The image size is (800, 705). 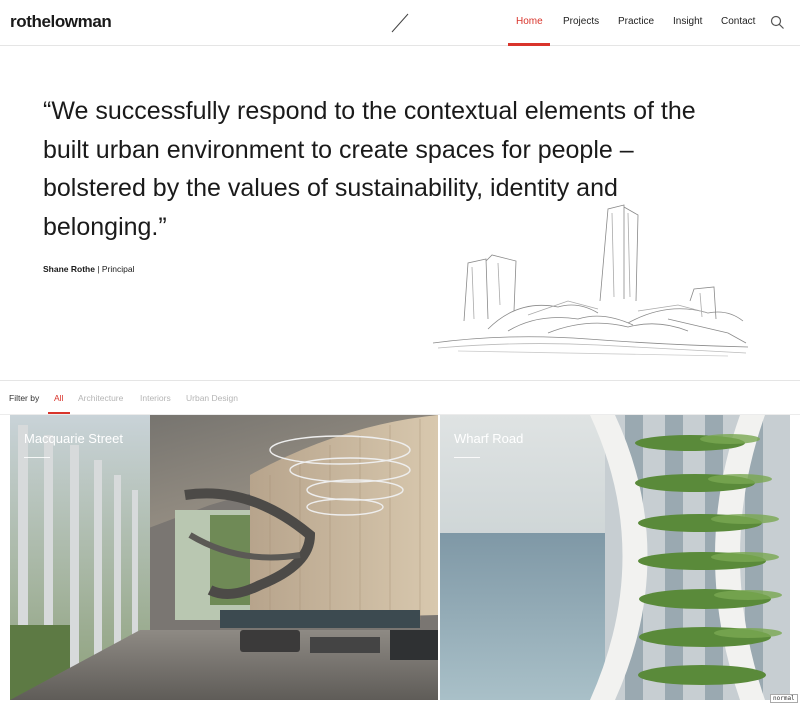 What do you see at coordinates (687, 21) in the screenshot?
I see `nav-insight: Insight` at bounding box center [687, 21].